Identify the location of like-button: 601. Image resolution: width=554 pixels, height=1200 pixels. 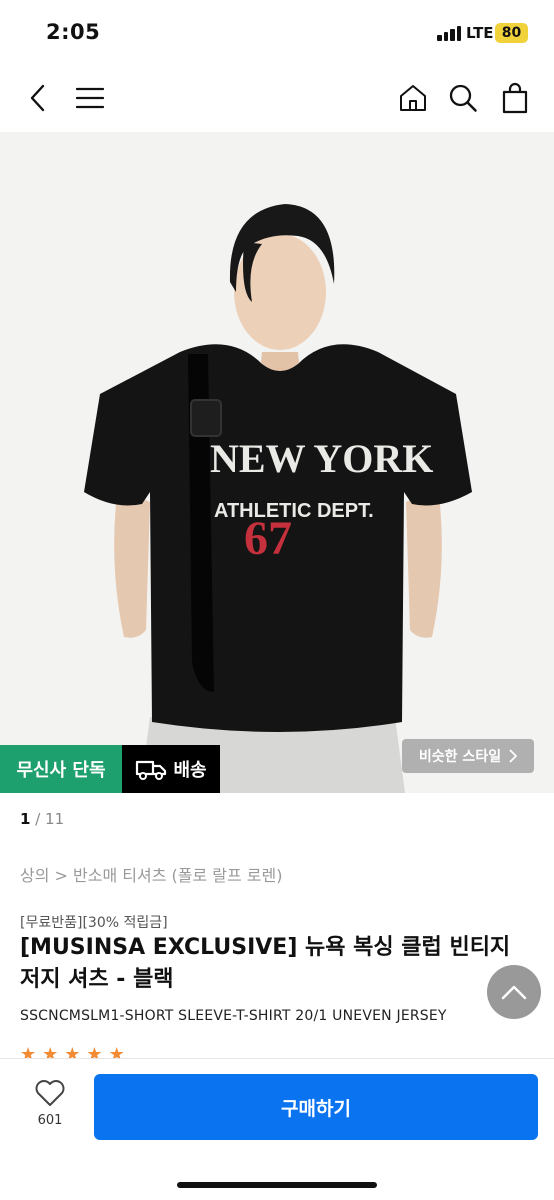
(50, 1103).